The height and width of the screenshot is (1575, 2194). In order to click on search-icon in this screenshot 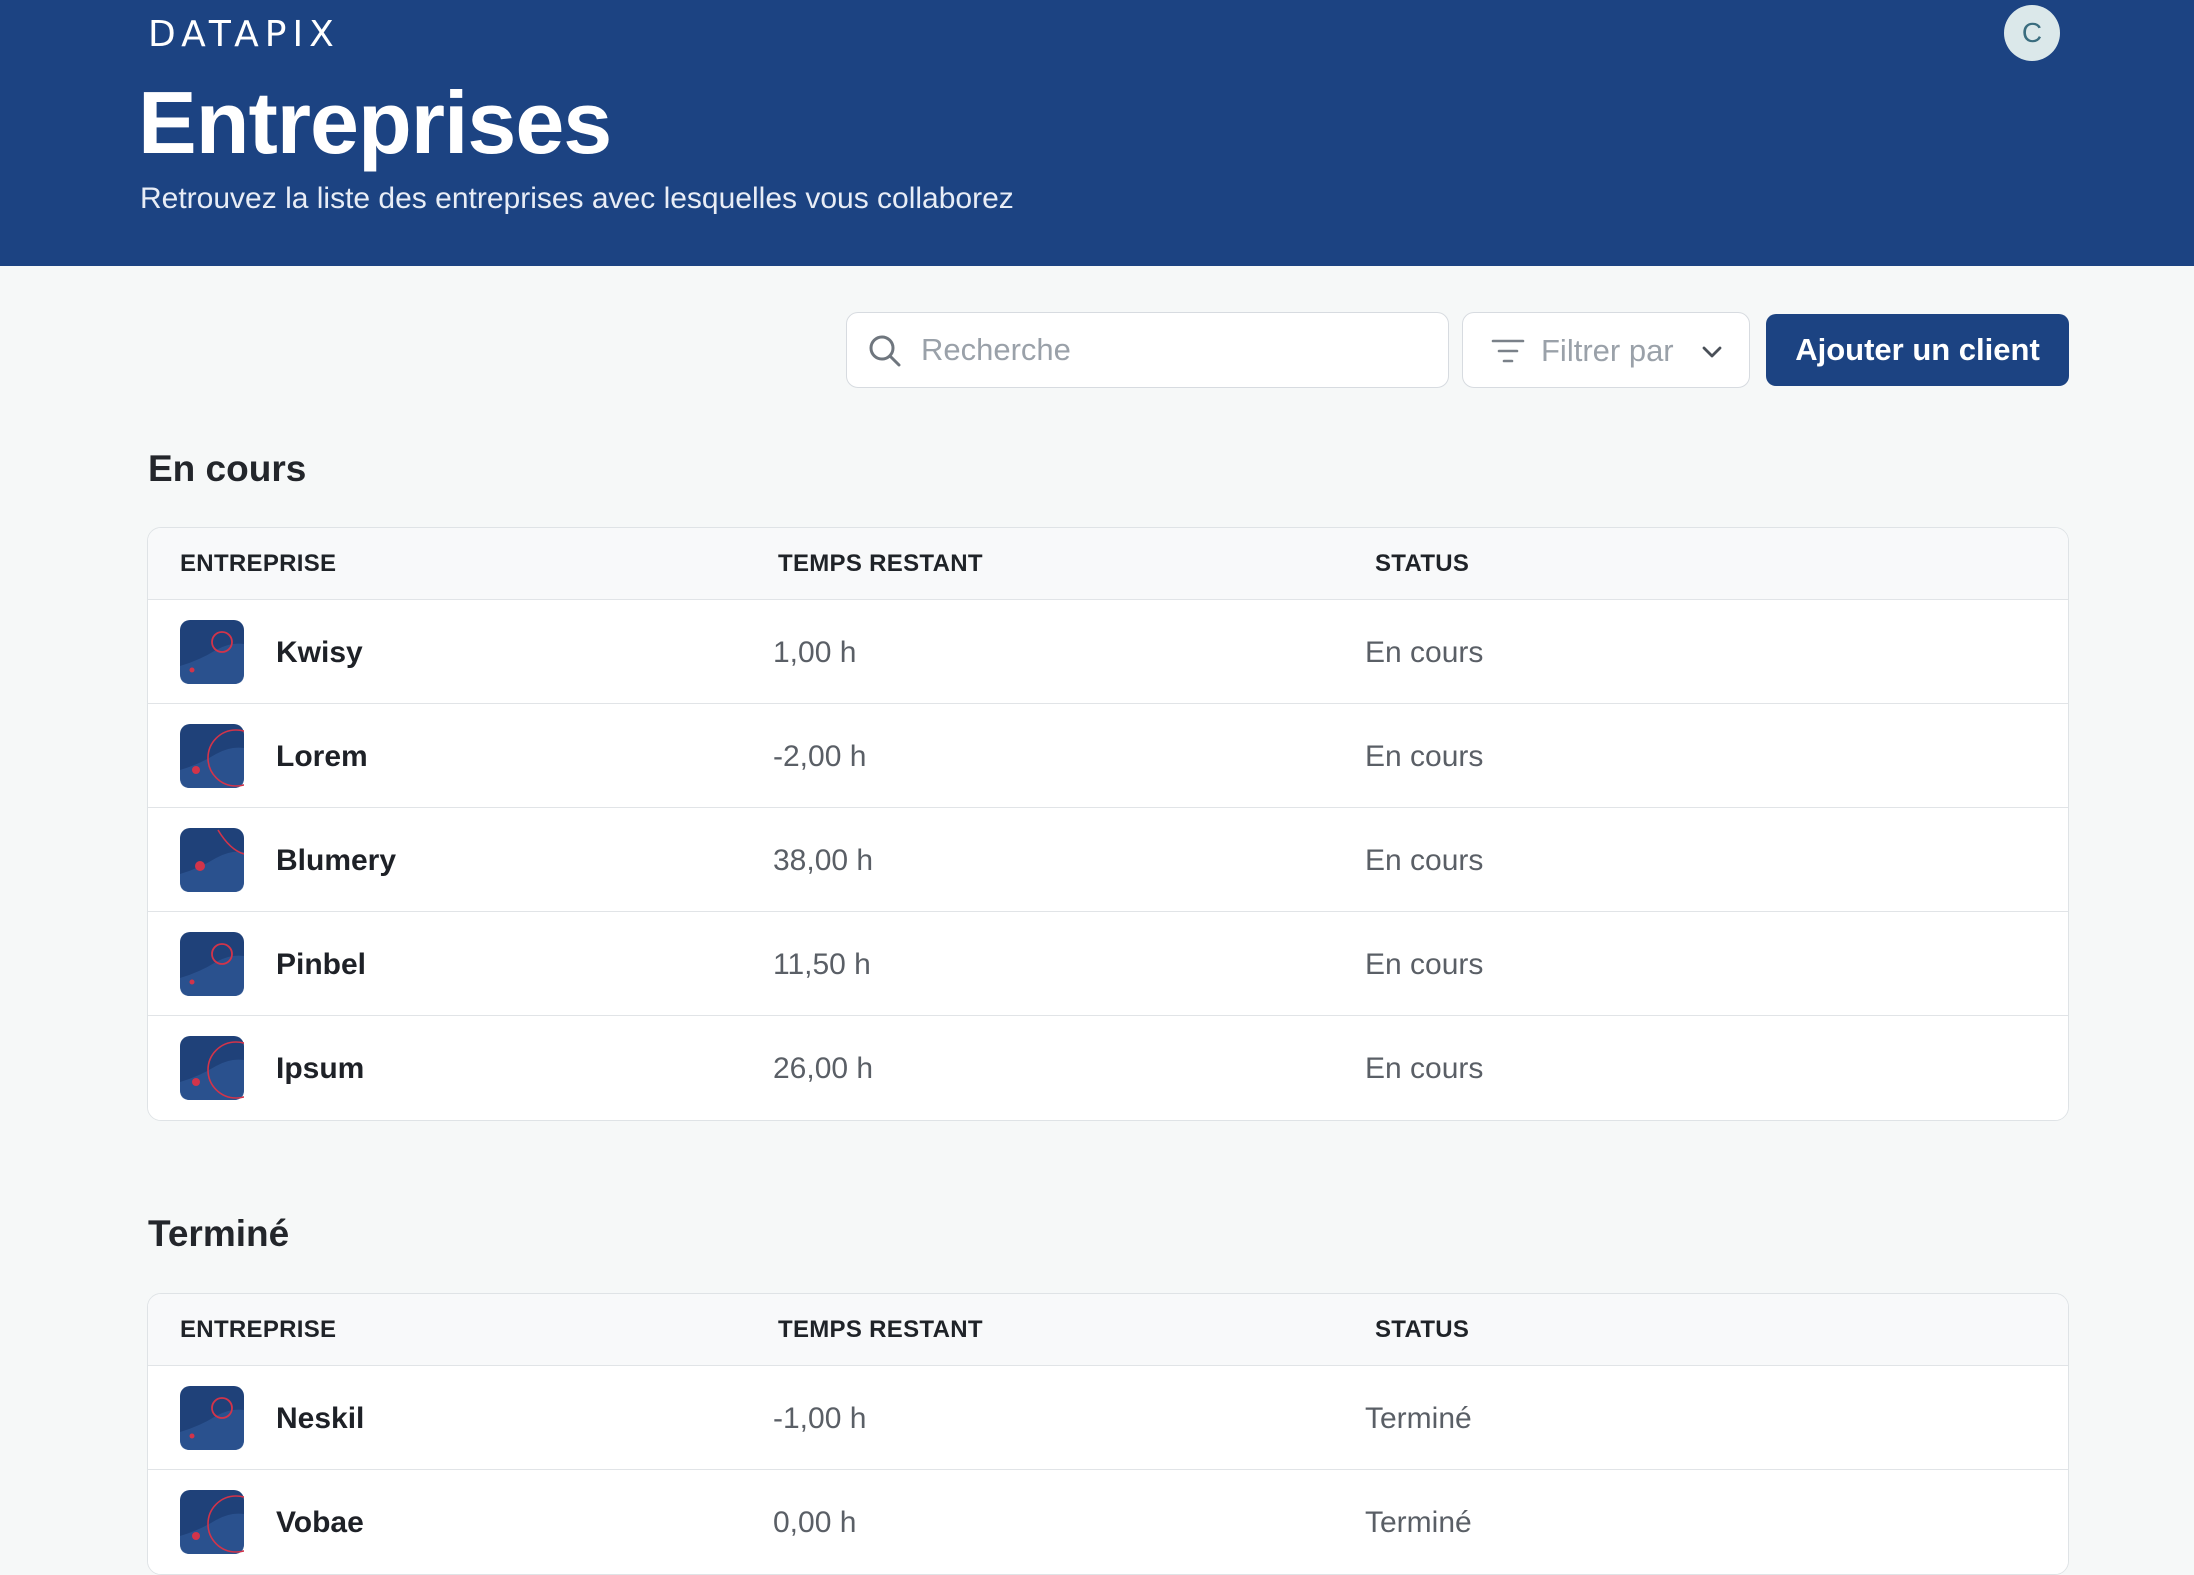, I will do `click(885, 351)`.